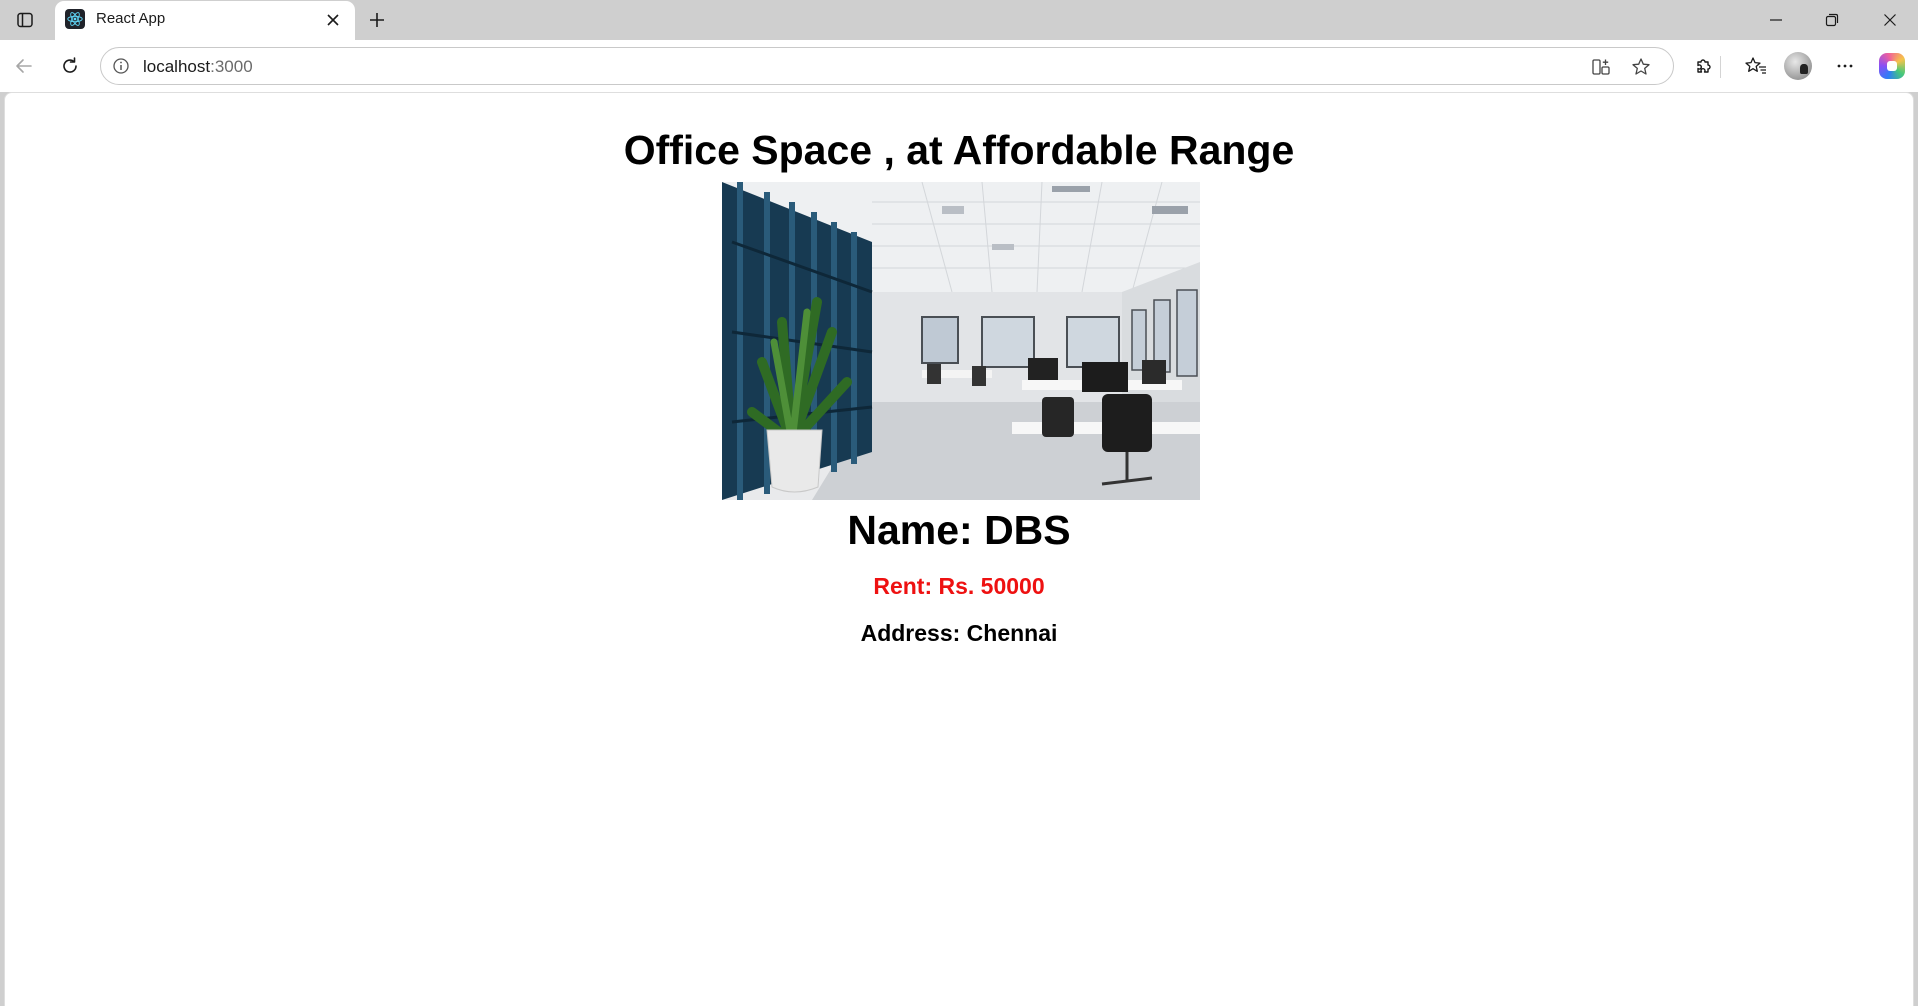  I want to click on browser-toolbar: localhost:3000, so click(959, 66).